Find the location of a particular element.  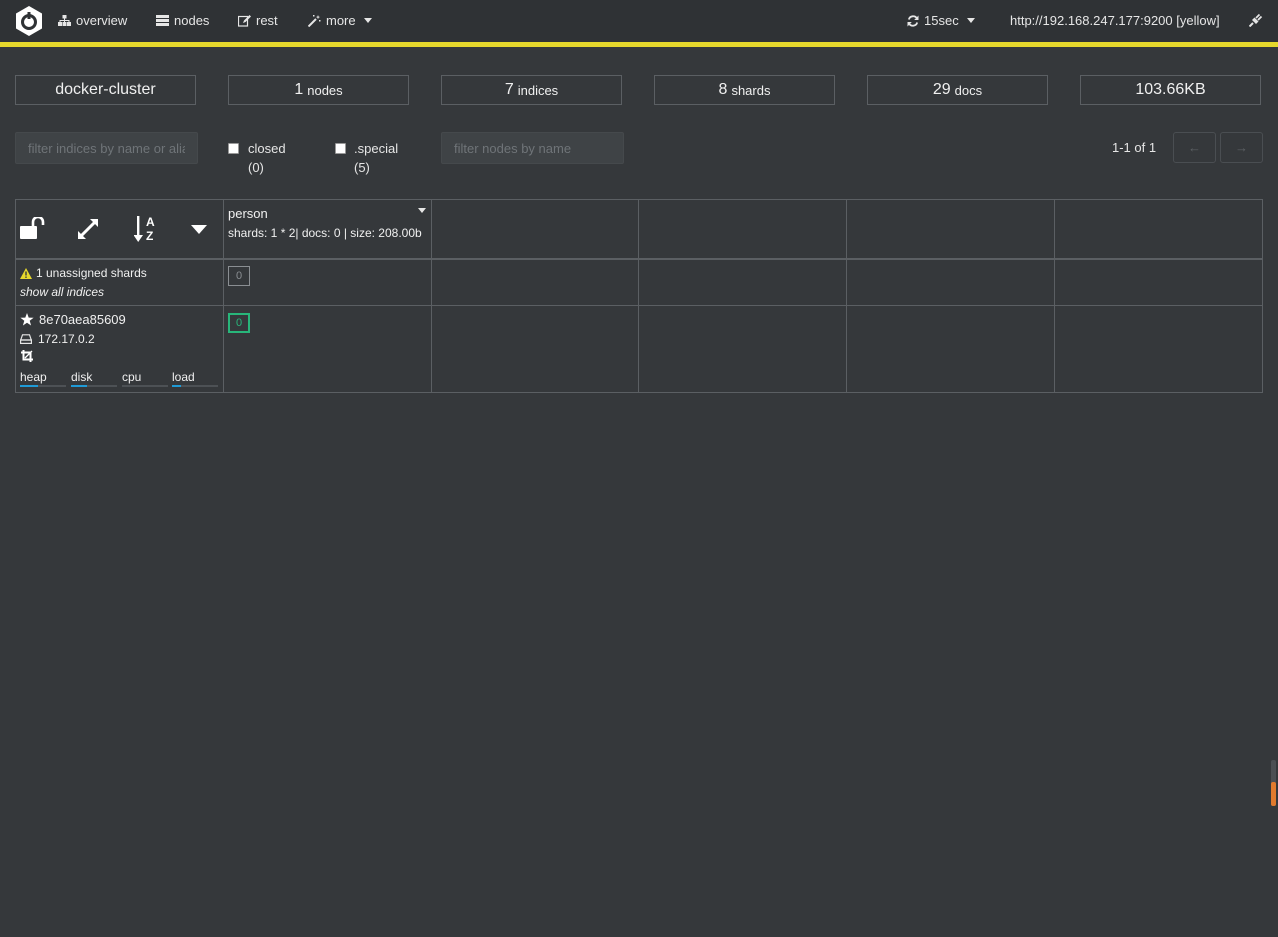

node-ip-row: 172.17.0.2 is located at coordinates (57, 339).